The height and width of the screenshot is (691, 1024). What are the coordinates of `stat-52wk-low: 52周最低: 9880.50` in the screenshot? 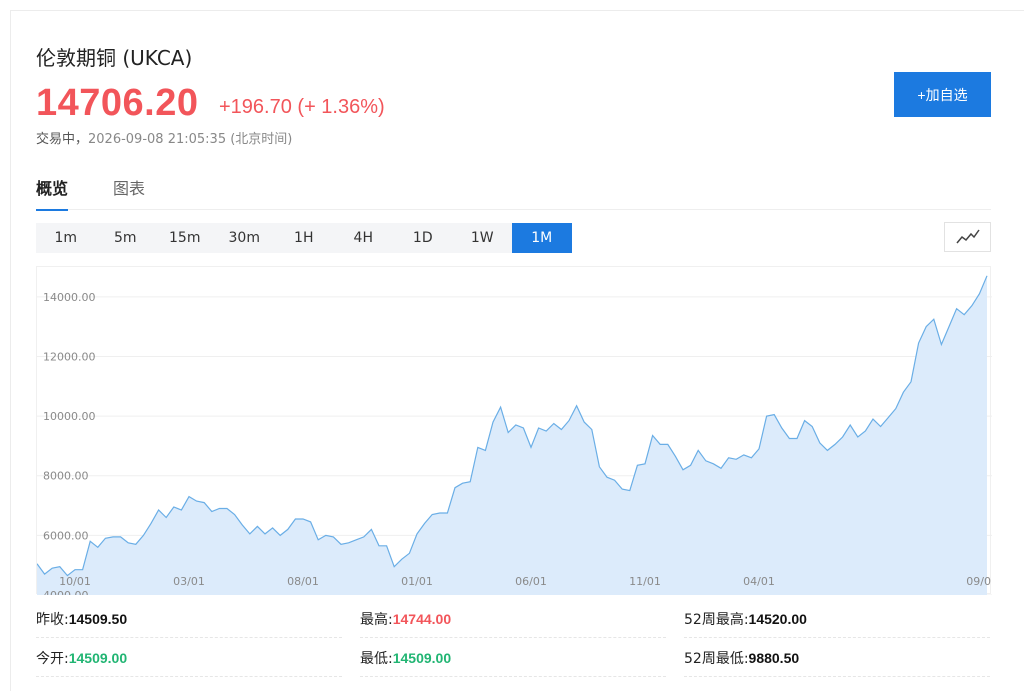 It's located at (837, 658).